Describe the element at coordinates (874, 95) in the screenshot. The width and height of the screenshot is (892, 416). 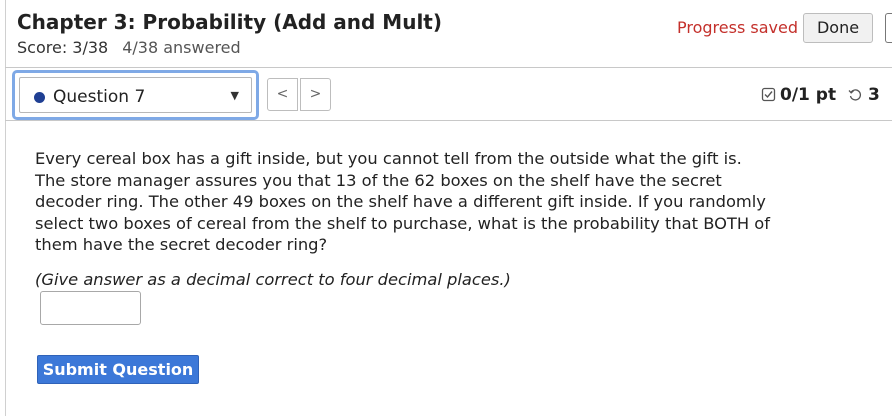
I see `attempts-count: 3` at that location.